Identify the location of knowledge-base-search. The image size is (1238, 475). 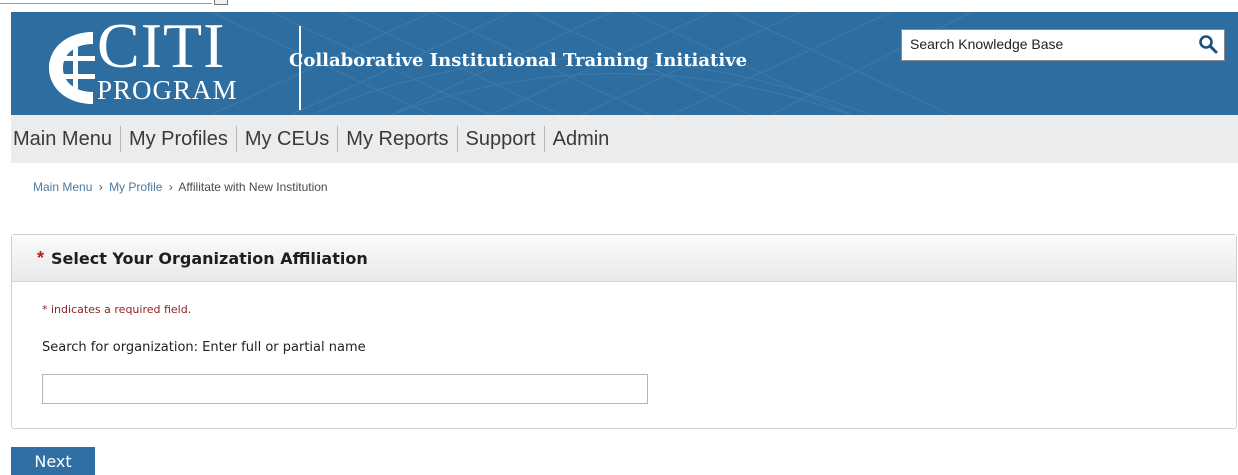
(1063, 45).